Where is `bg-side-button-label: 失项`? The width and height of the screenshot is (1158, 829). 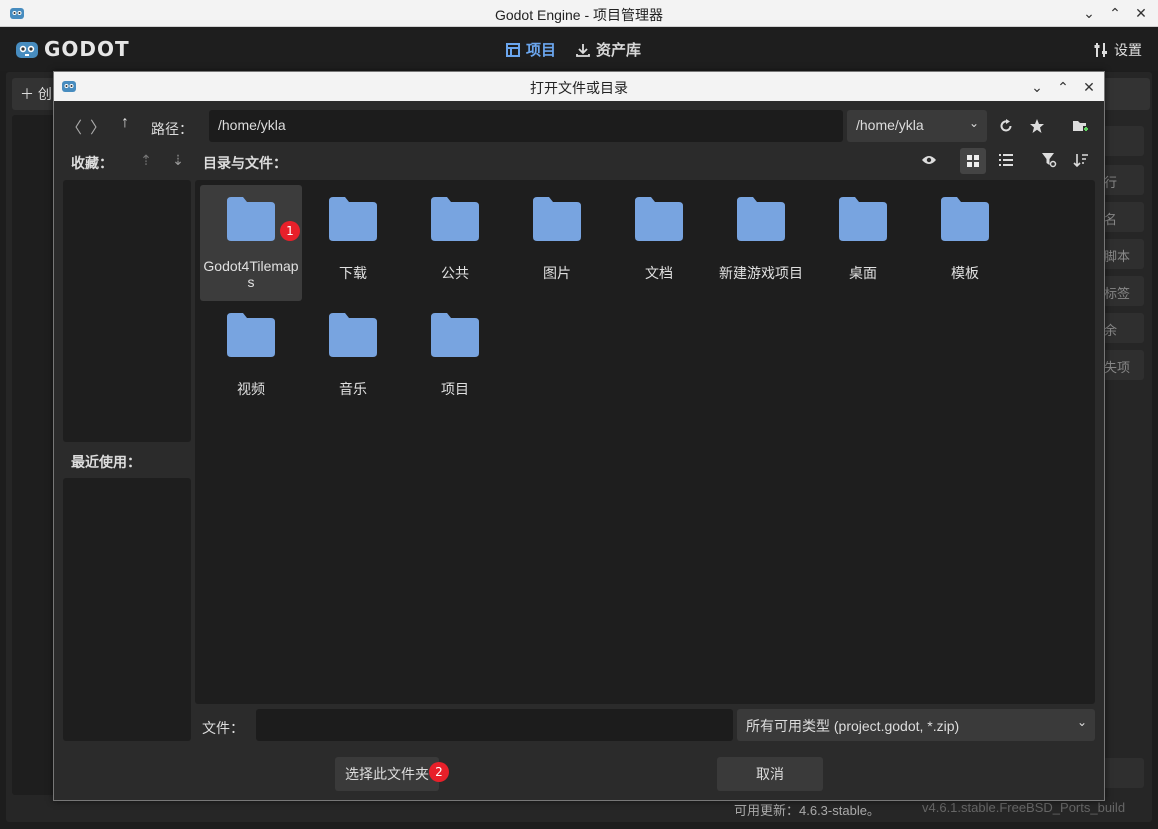 bg-side-button-label: 失项 is located at coordinates (1117, 367).